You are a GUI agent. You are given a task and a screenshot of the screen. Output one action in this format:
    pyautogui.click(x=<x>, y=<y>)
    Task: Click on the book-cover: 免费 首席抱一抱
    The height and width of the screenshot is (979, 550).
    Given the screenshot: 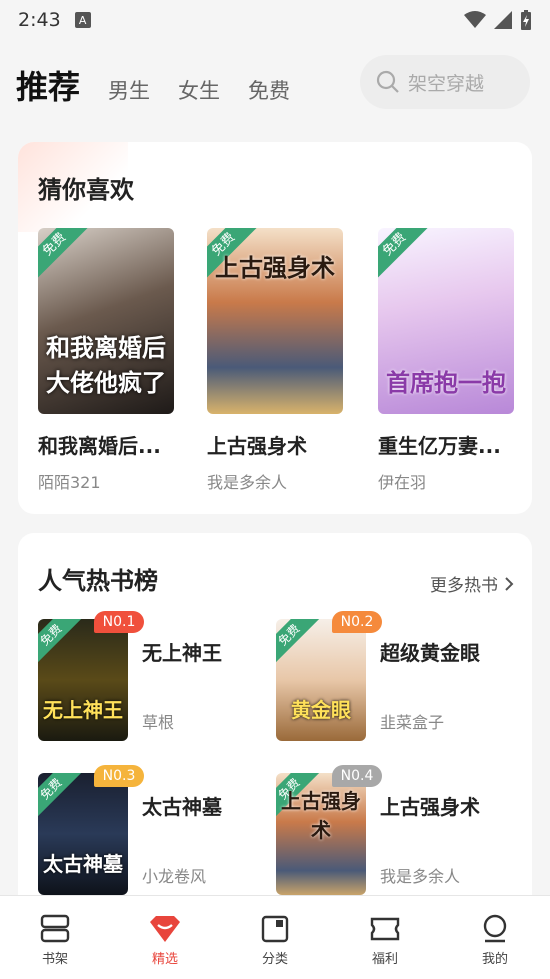 What is the action you would take?
    pyautogui.click(x=446, y=321)
    